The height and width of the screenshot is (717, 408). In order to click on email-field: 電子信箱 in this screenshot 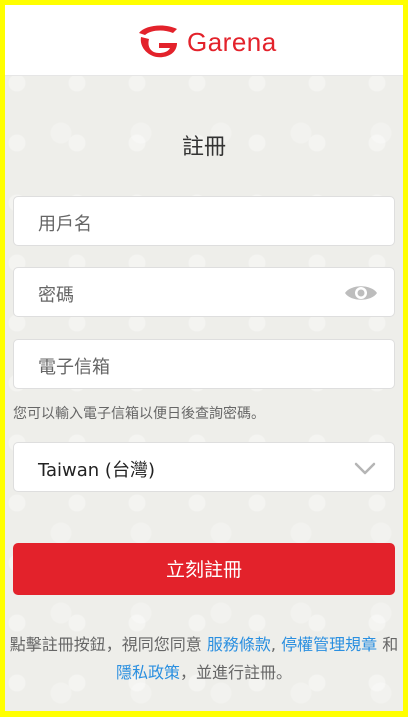, I will do `click(204, 364)`.